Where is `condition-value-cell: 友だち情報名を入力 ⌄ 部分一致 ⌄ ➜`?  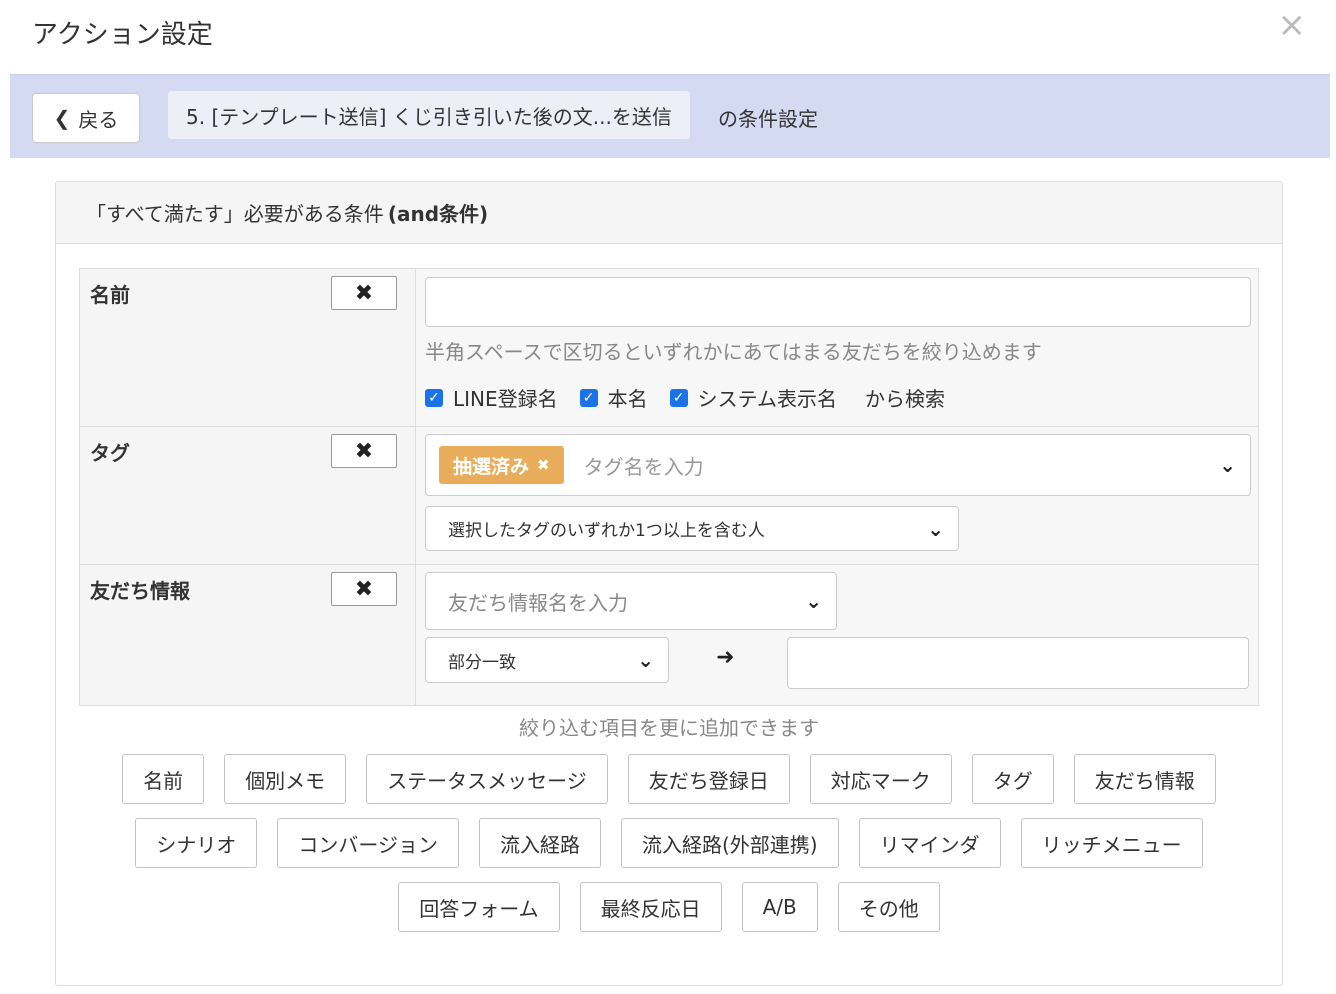 condition-value-cell: 友だち情報名を入力 ⌄ 部分一致 ⌄ ➜ is located at coordinates (837, 635).